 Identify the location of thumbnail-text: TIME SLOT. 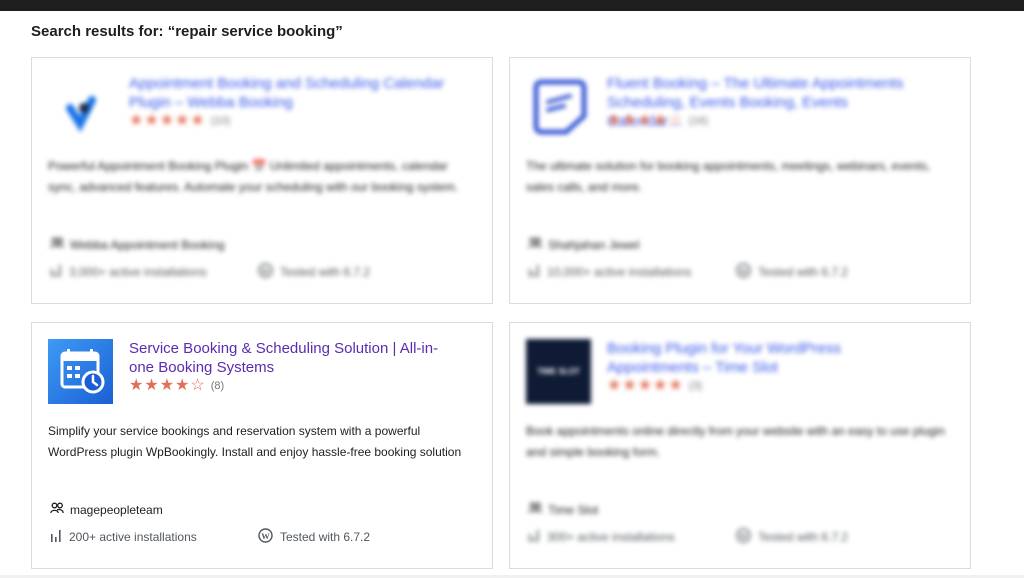
(558, 371).